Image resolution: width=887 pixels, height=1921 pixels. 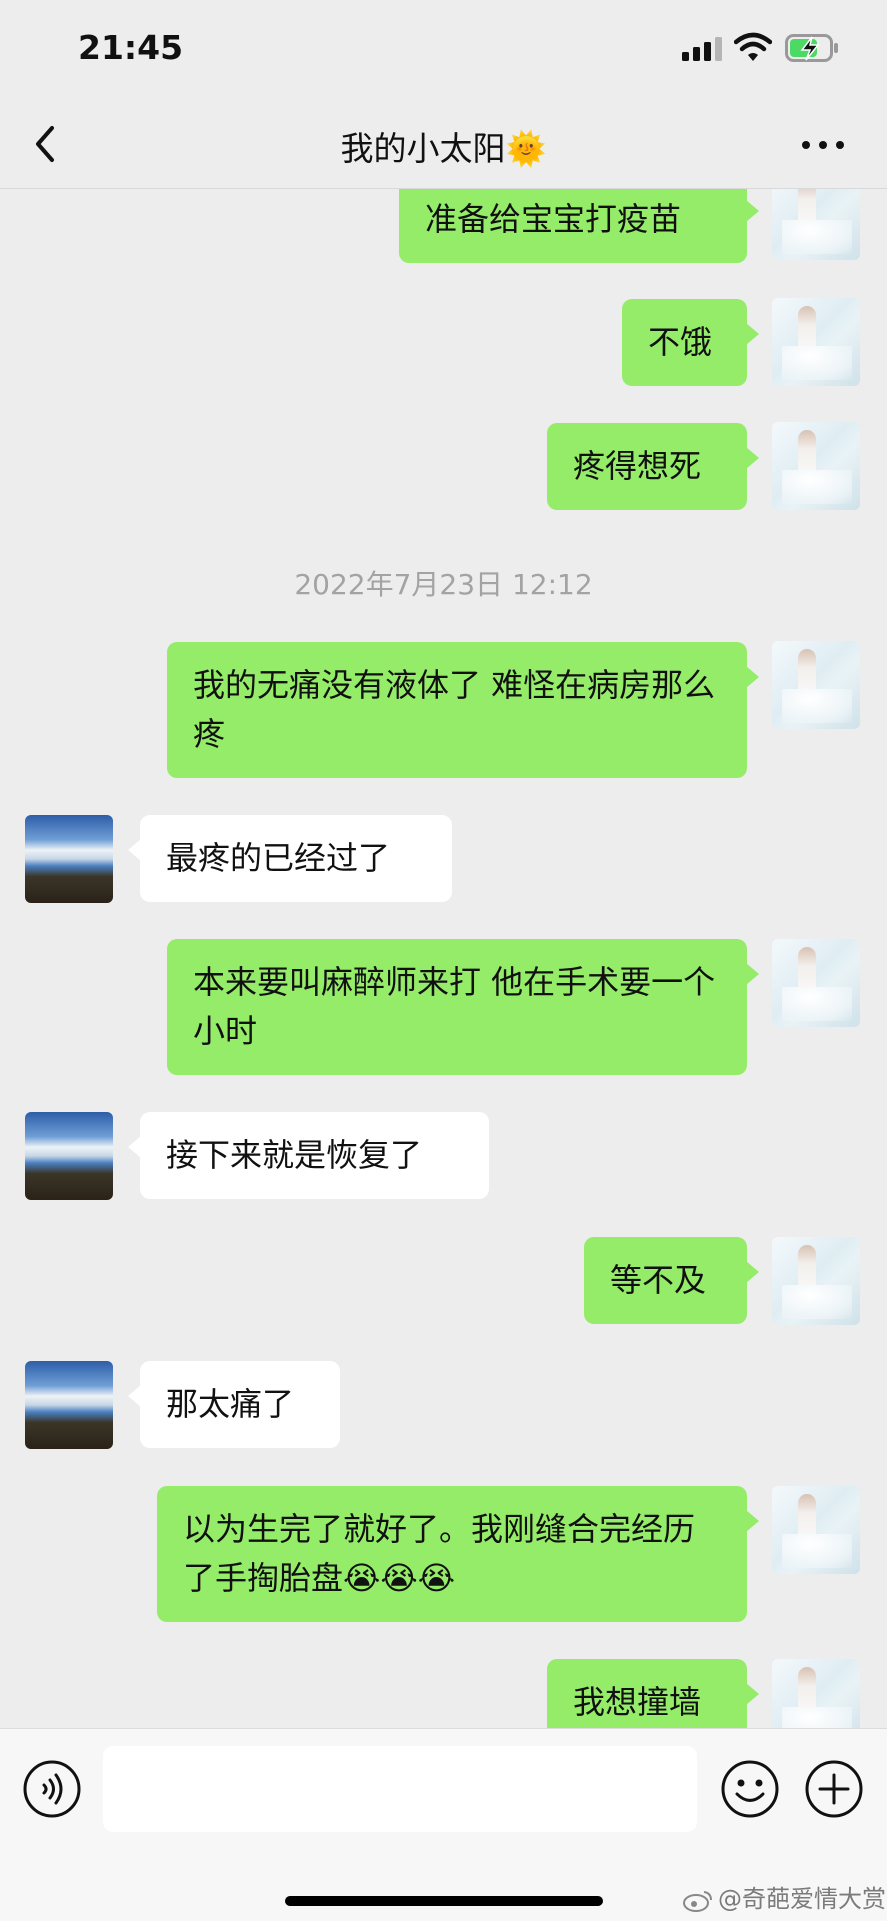 I want to click on message-bubble: 以为生完了就好了。我刚缝合完经历了手掏胎盘😭😭😭, so click(x=458, y=1554).